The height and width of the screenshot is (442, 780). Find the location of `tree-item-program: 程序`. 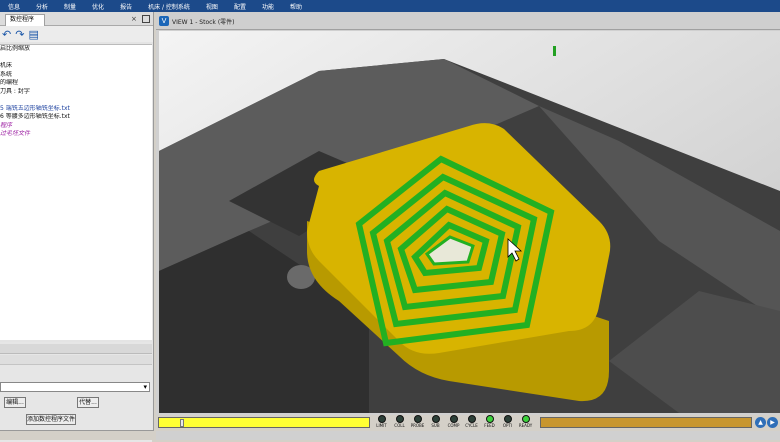

tree-item-program: 程序 is located at coordinates (76, 126).